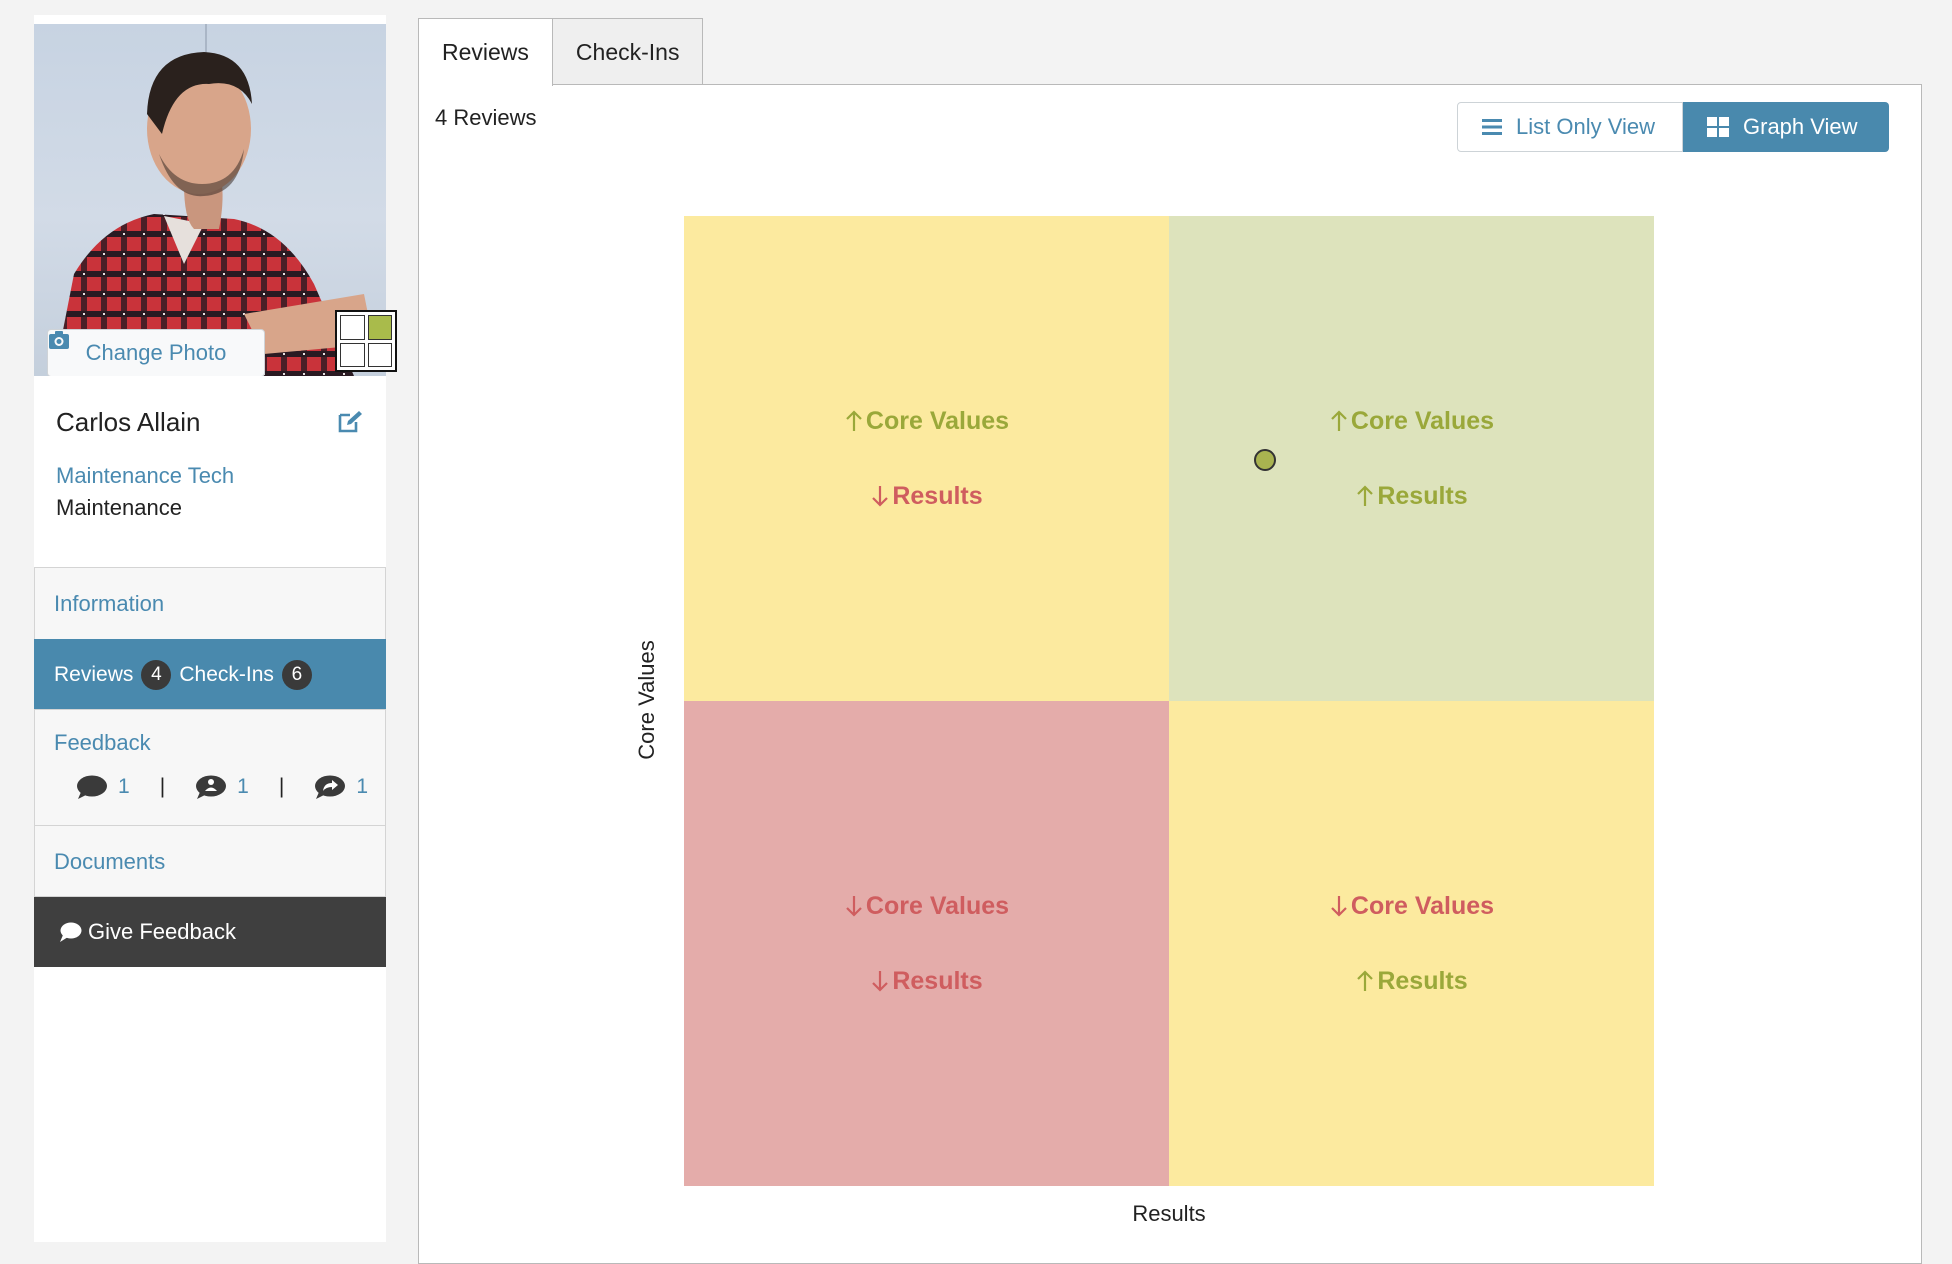  I want to click on quadrant-bottom-left: Core Values Results, so click(926, 943).